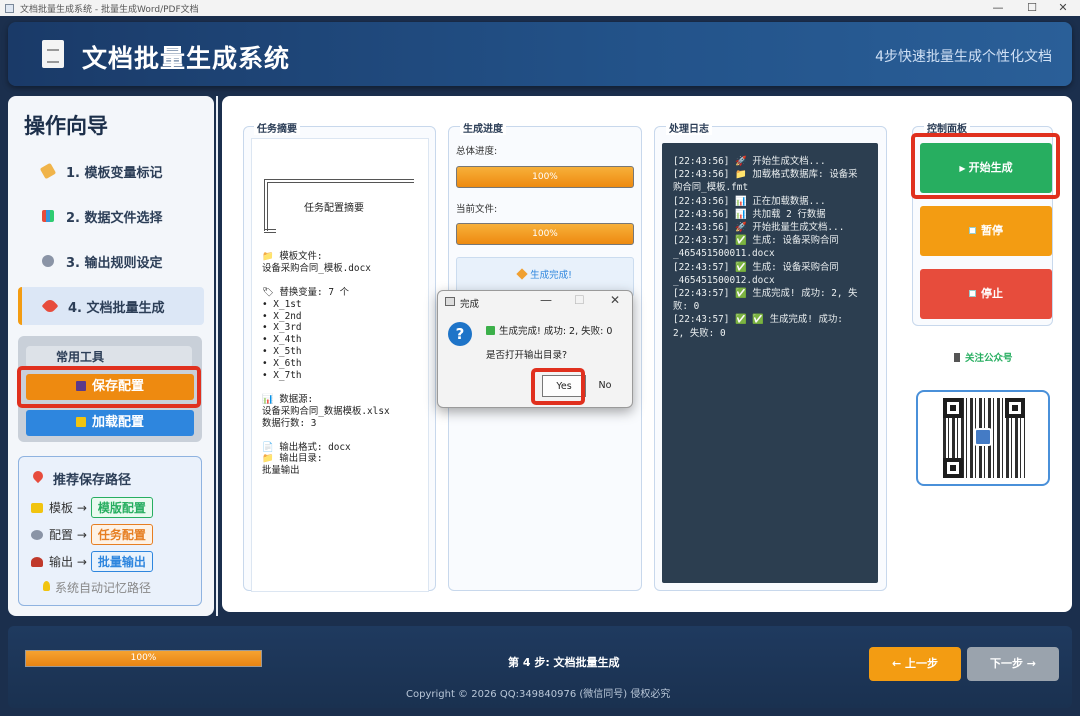  I want to click on lightbulb-icon, so click(46, 586).